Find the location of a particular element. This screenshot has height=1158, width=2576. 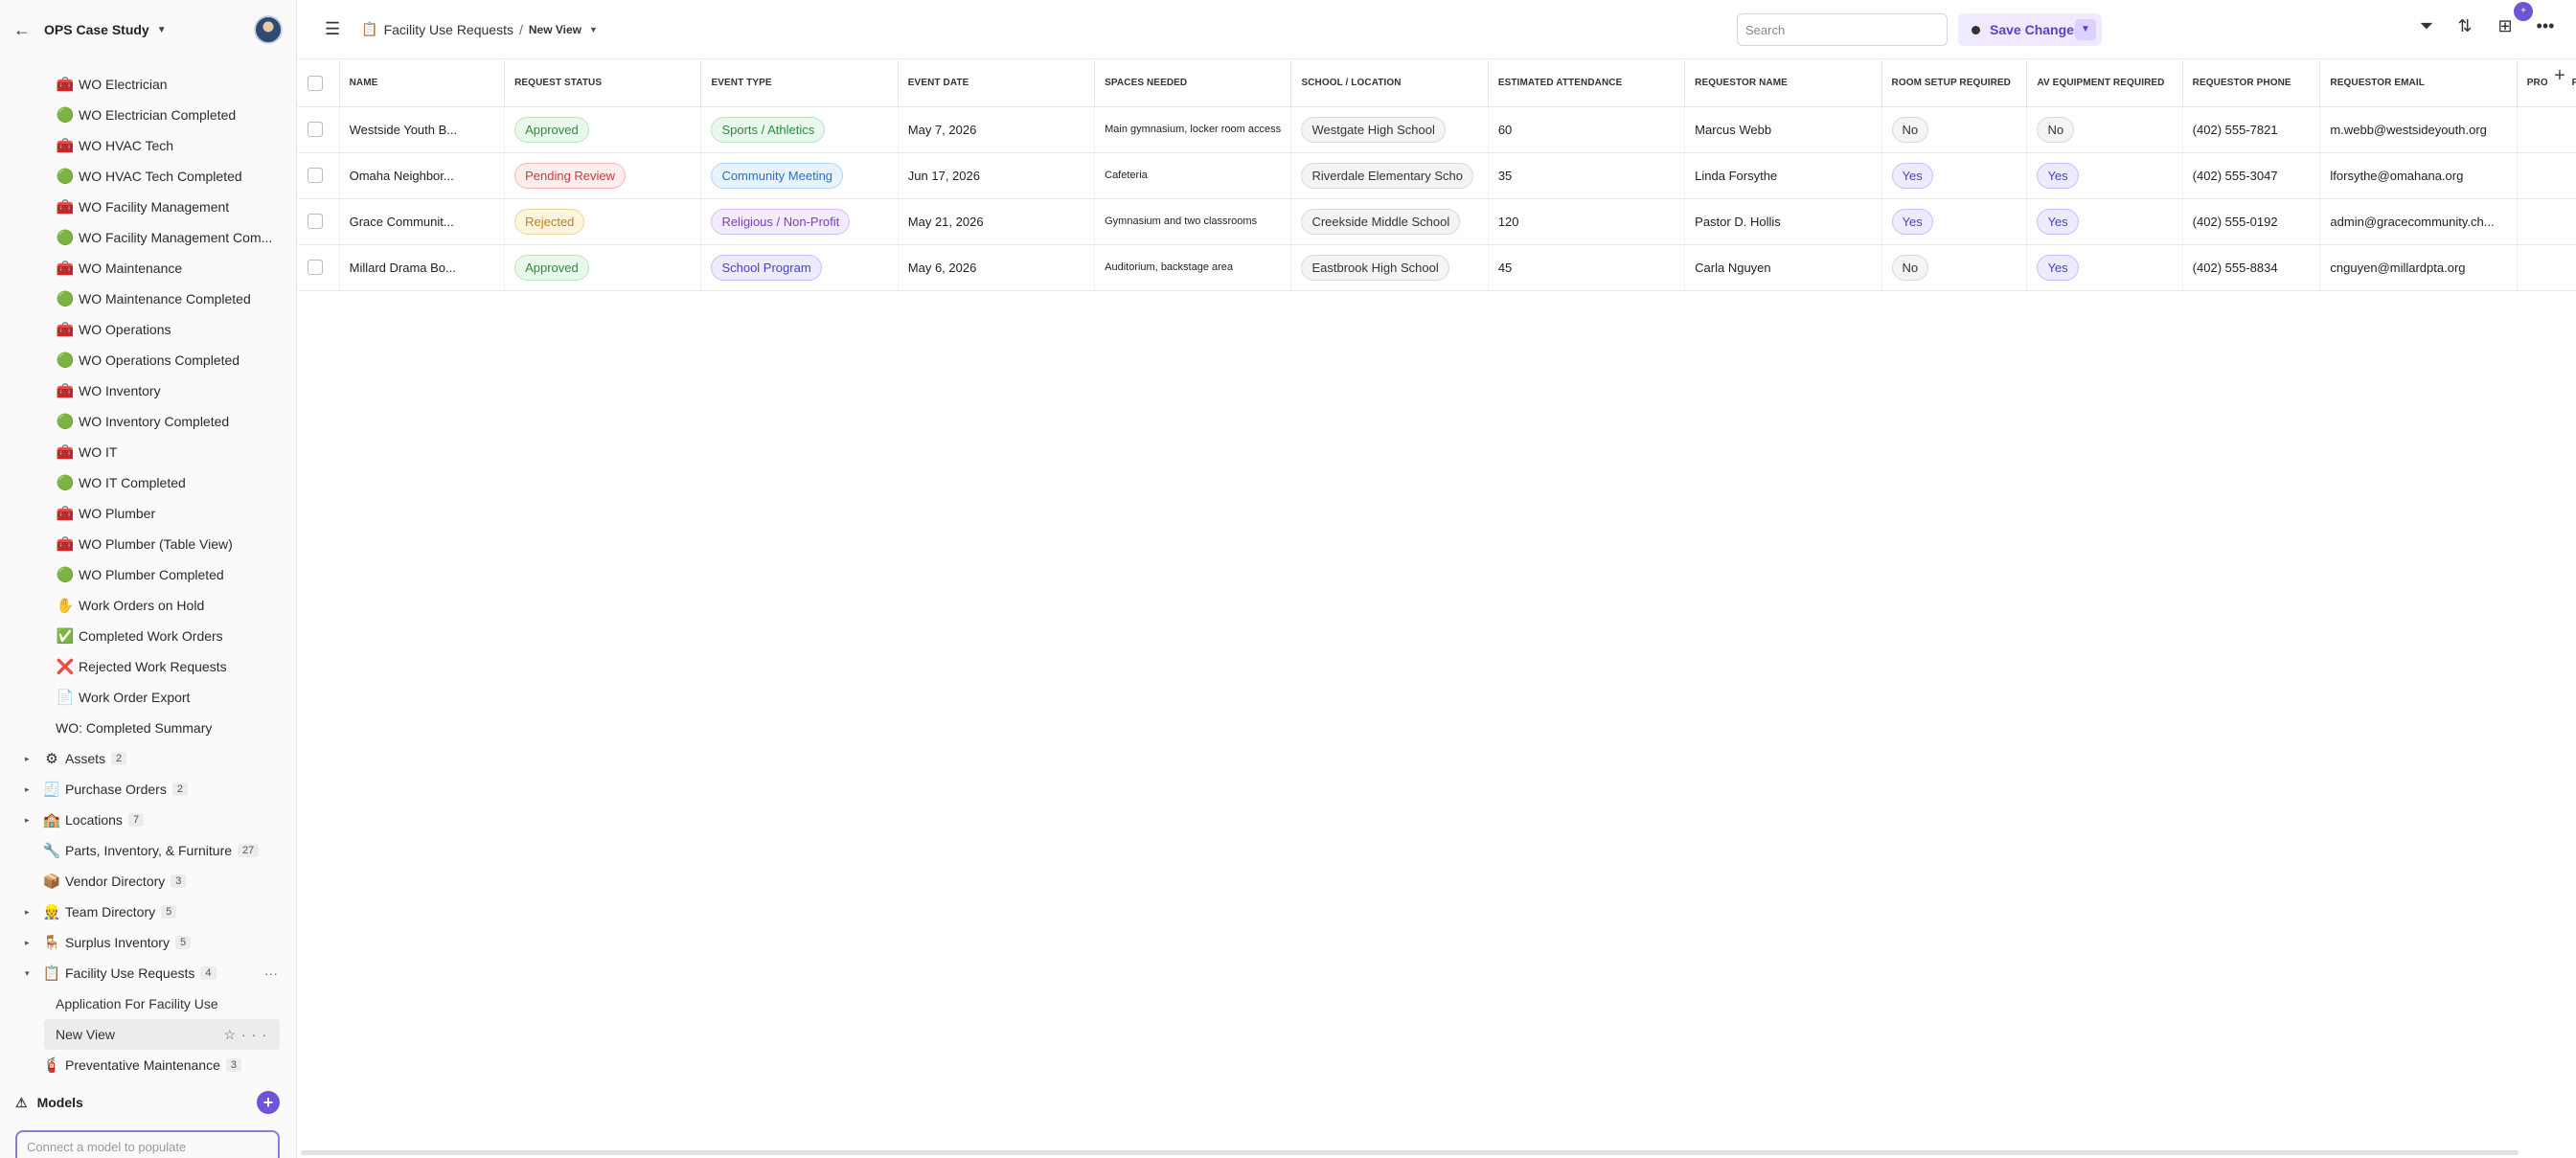

event-type-cell: Community Meeting is located at coordinates (799, 175).